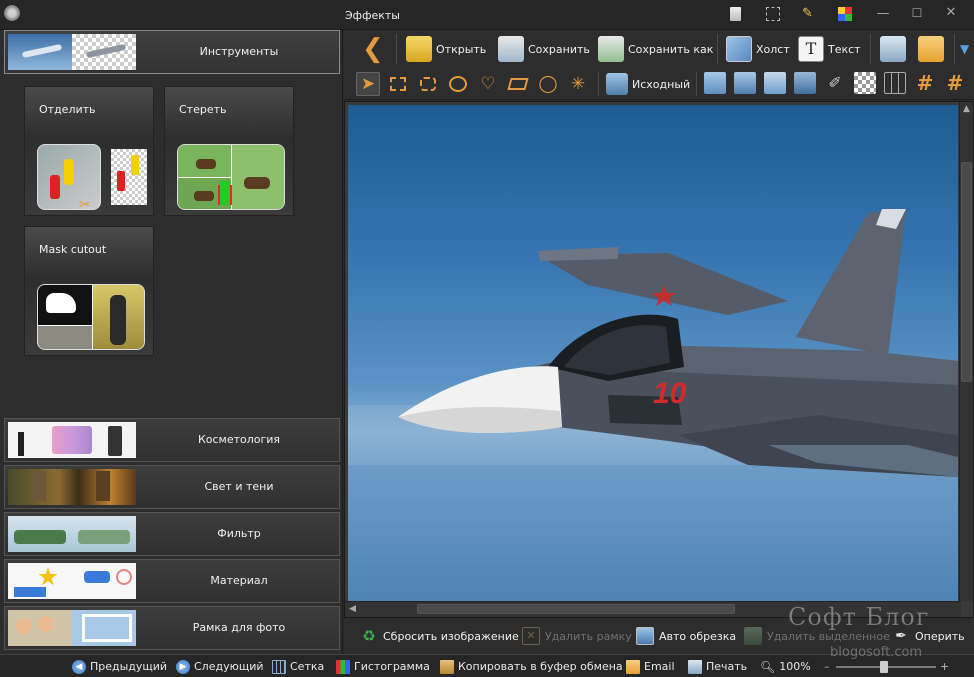 The width and height of the screenshot is (974, 677). Describe the element at coordinates (172, 628) in the screenshot. I see `category-photo-frame: Рамка для фото` at that location.